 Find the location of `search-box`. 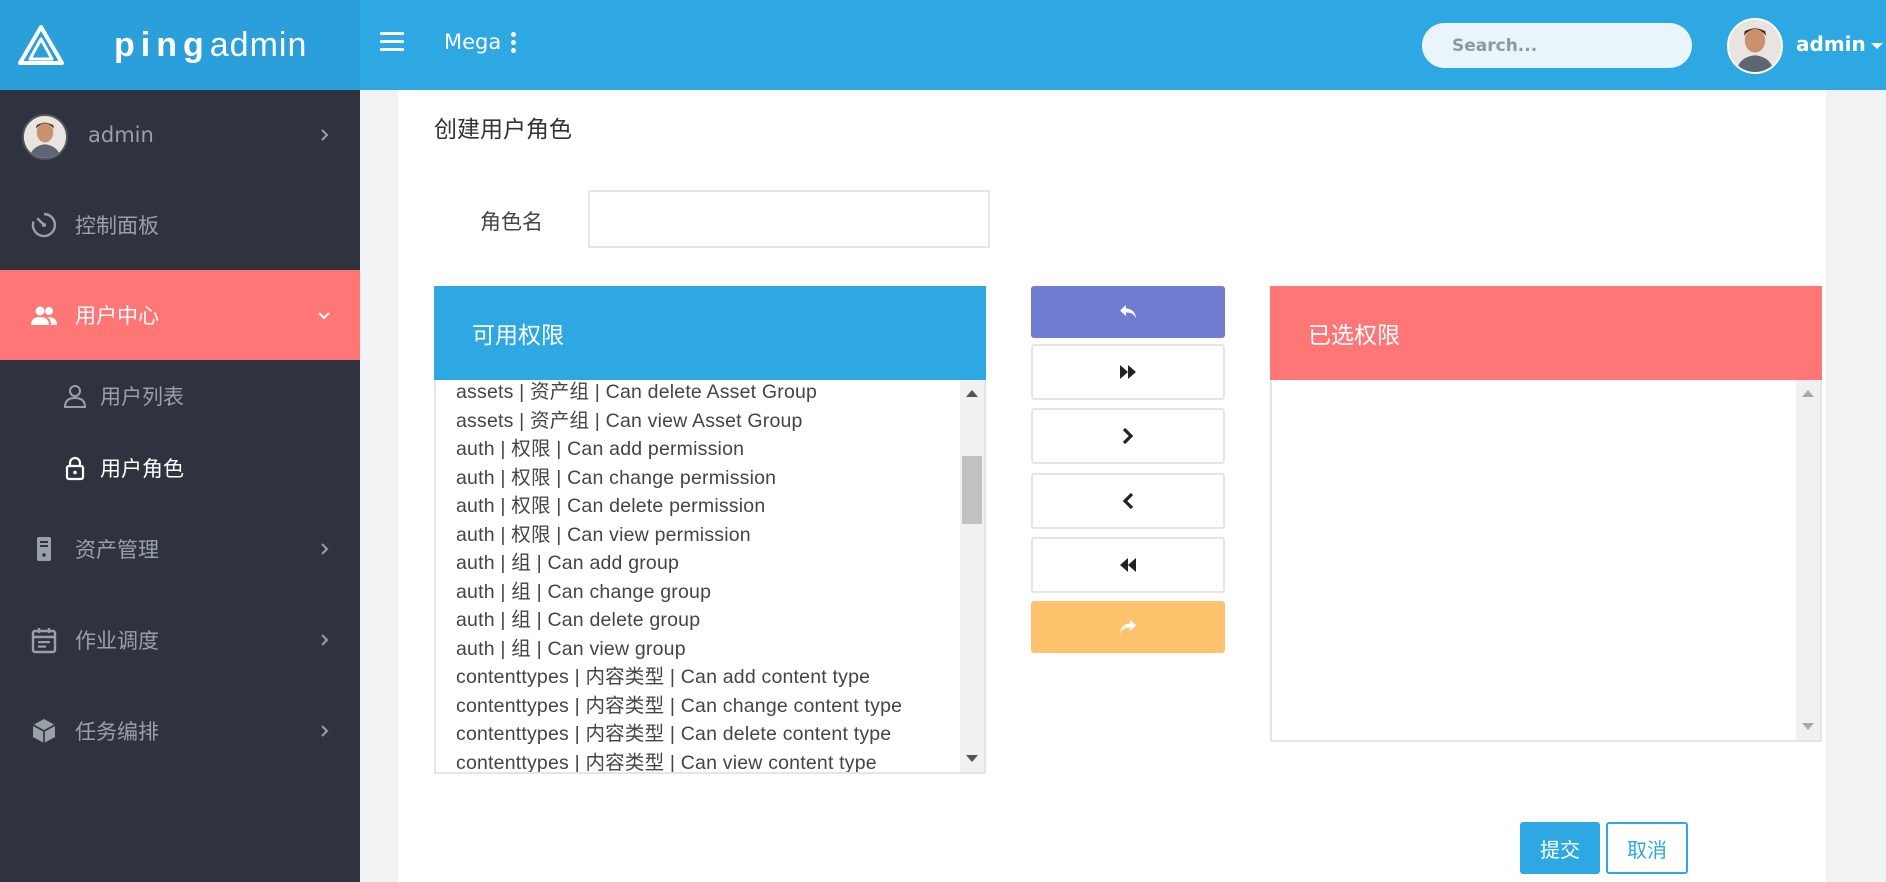

search-box is located at coordinates (1558, 45).